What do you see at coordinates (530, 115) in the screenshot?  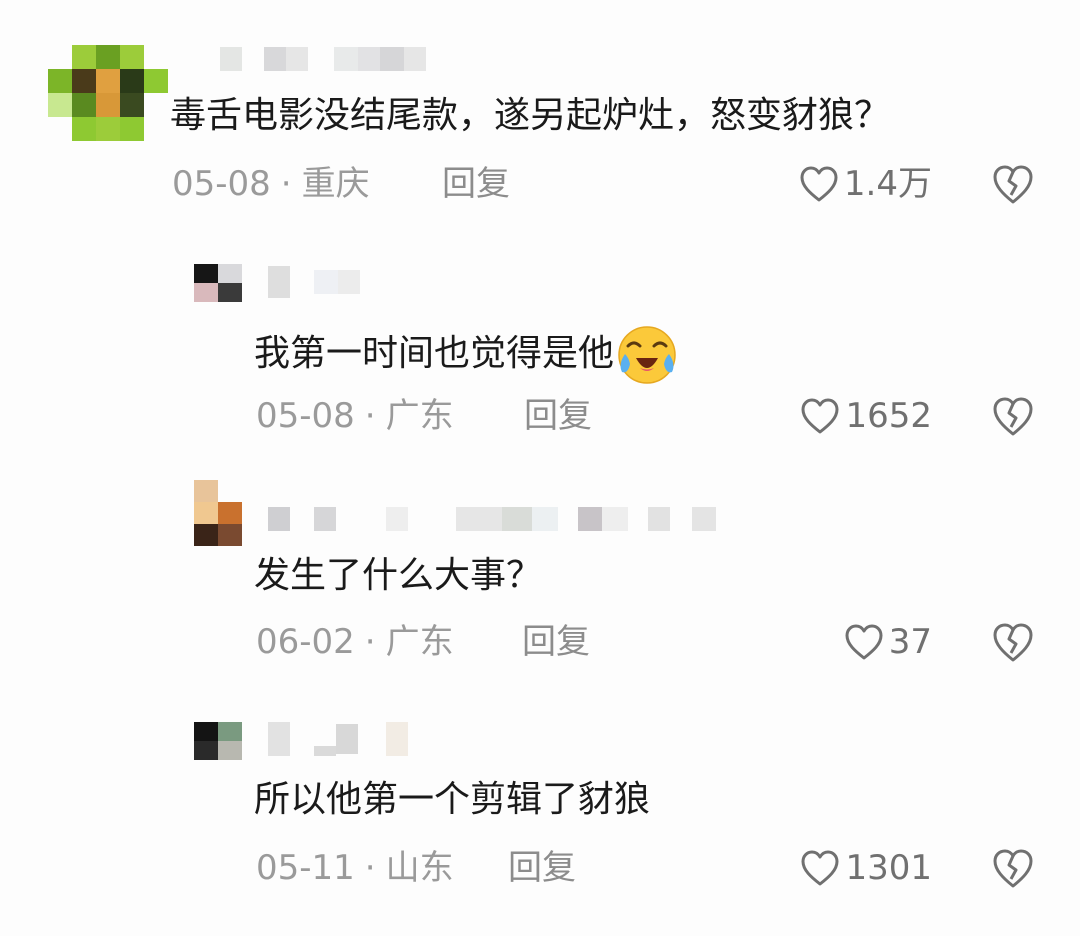 I see `comment-text: 毒舌电影没结尾款，遂另起炉灶，怒变豺狼？` at bounding box center [530, 115].